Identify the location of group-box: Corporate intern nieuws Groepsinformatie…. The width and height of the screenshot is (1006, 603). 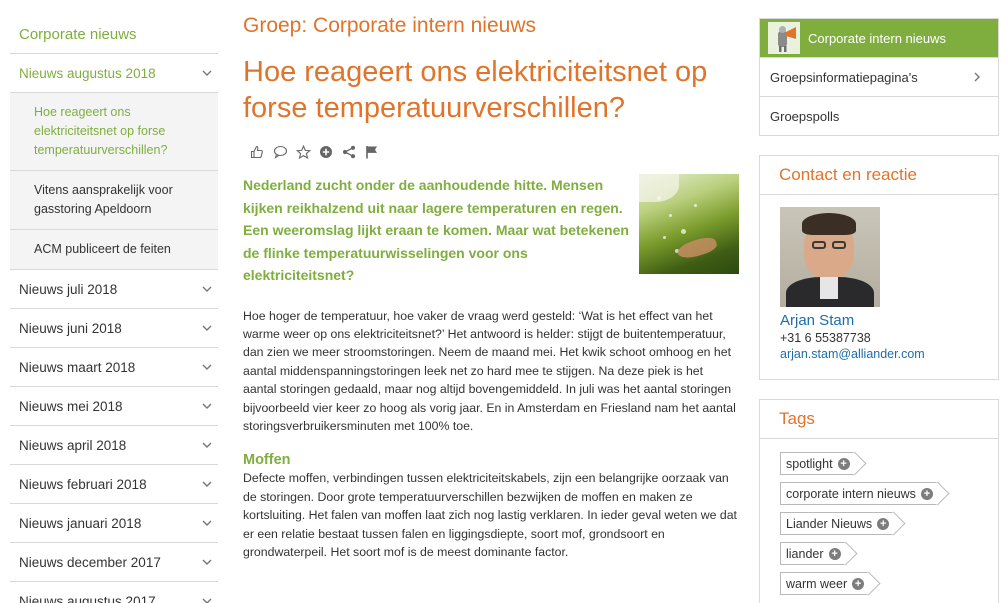
(879, 77).